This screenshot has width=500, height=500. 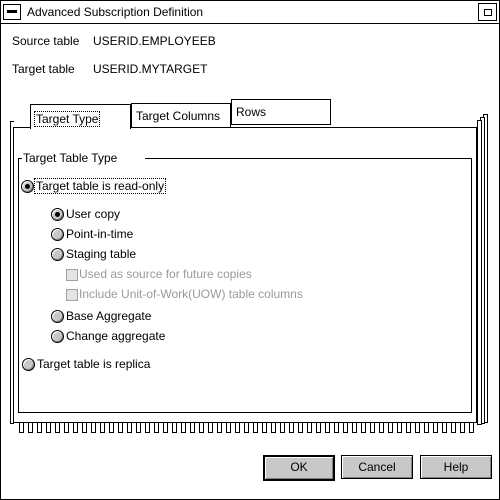 What do you see at coordinates (99, 234) in the screenshot?
I see `point-in-time-label: Point-in-time` at bounding box center [99, 234].